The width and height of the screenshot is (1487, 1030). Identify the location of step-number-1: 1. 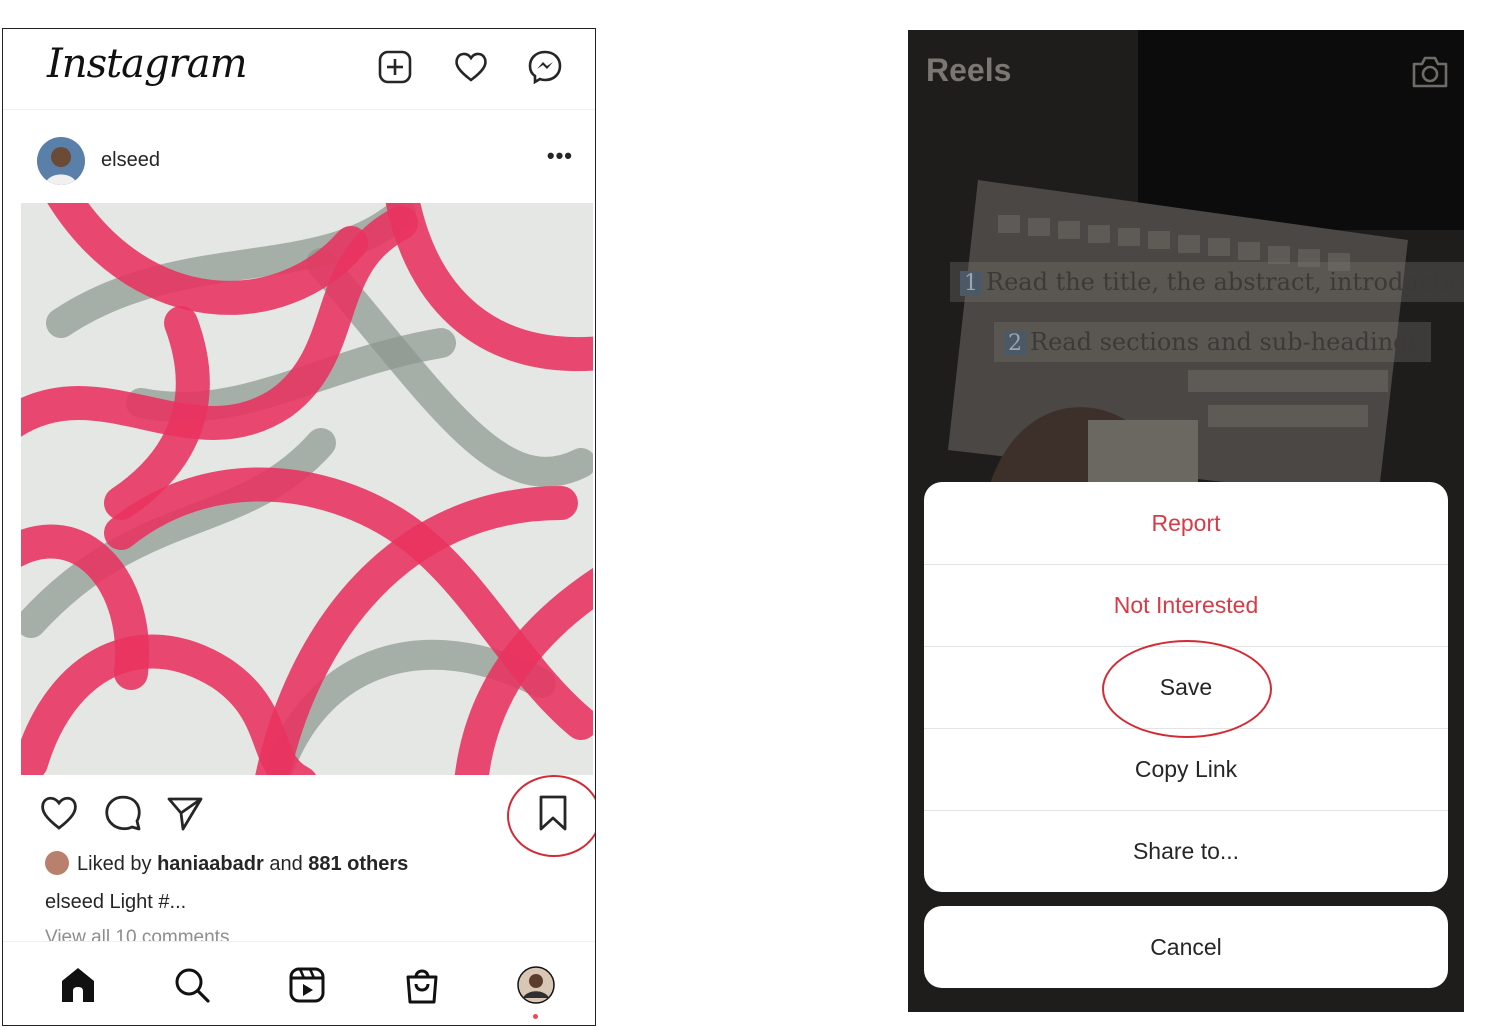
(971, 283).